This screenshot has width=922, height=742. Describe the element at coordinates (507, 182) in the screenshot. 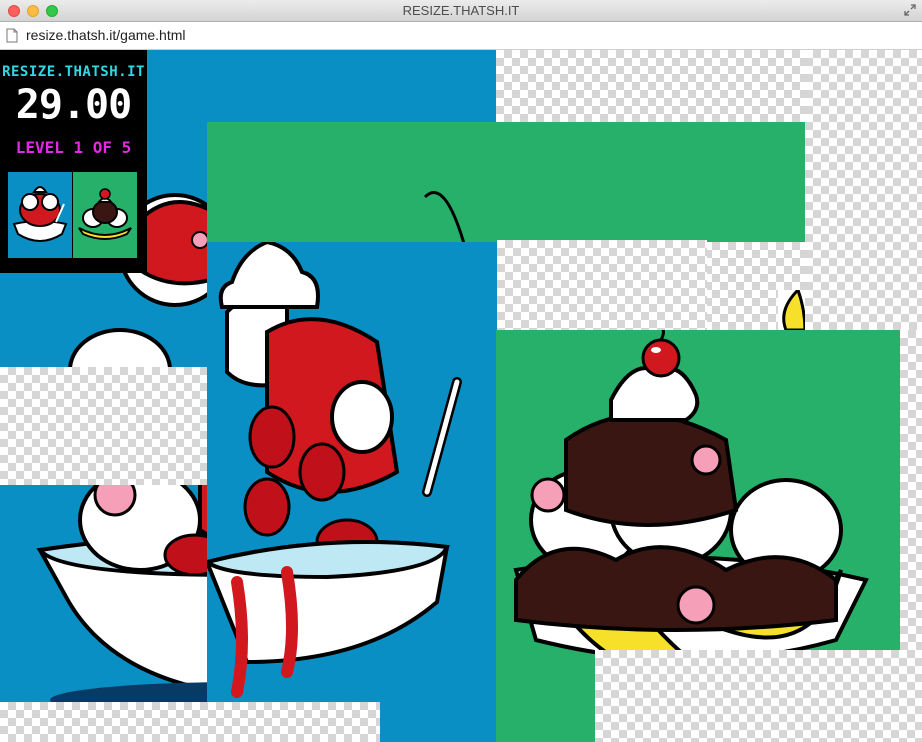

I see `resizable-tile-green-top` at that location.